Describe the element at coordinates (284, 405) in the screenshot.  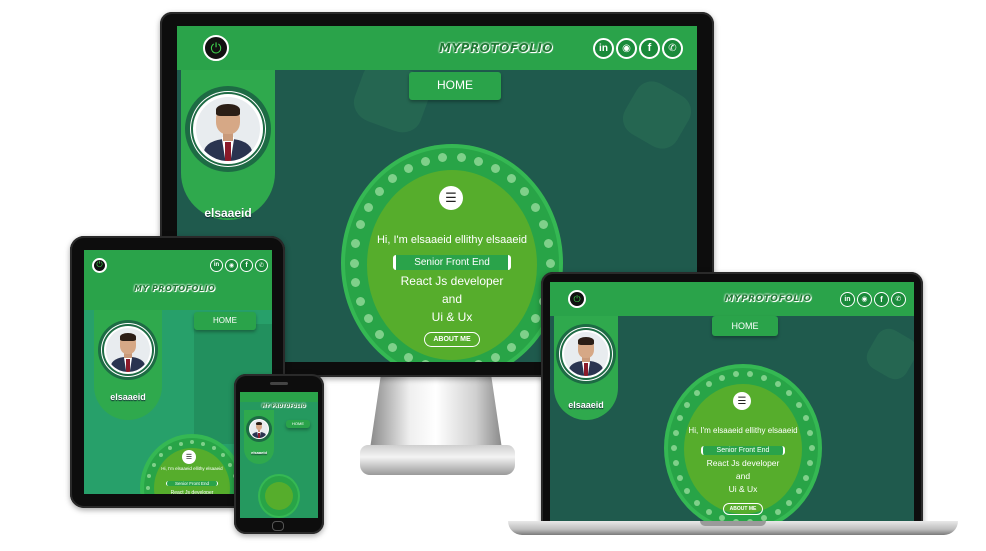
I see `brand-title: MY PROTOFOLIO` at that location.